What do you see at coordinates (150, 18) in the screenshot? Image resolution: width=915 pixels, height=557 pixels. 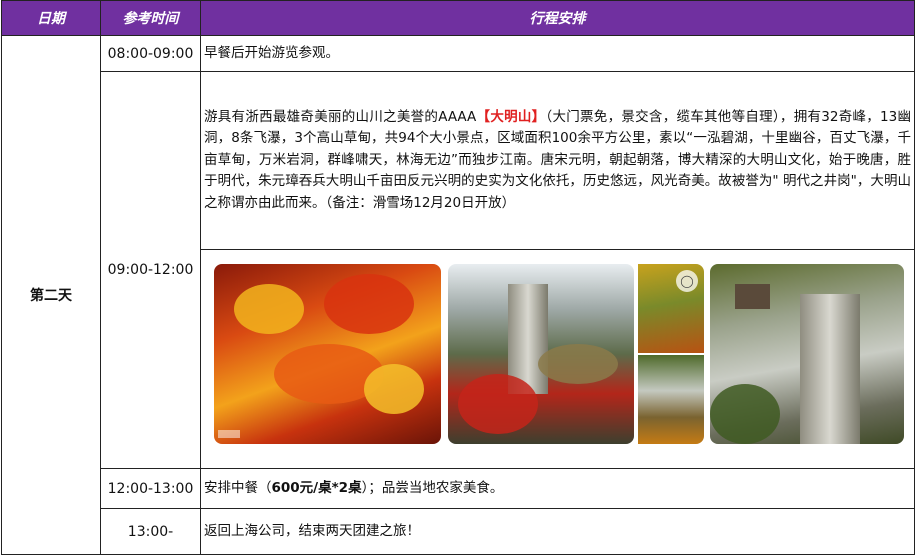 I see `header-time: 参考时间` at bounding box center [150, 18].